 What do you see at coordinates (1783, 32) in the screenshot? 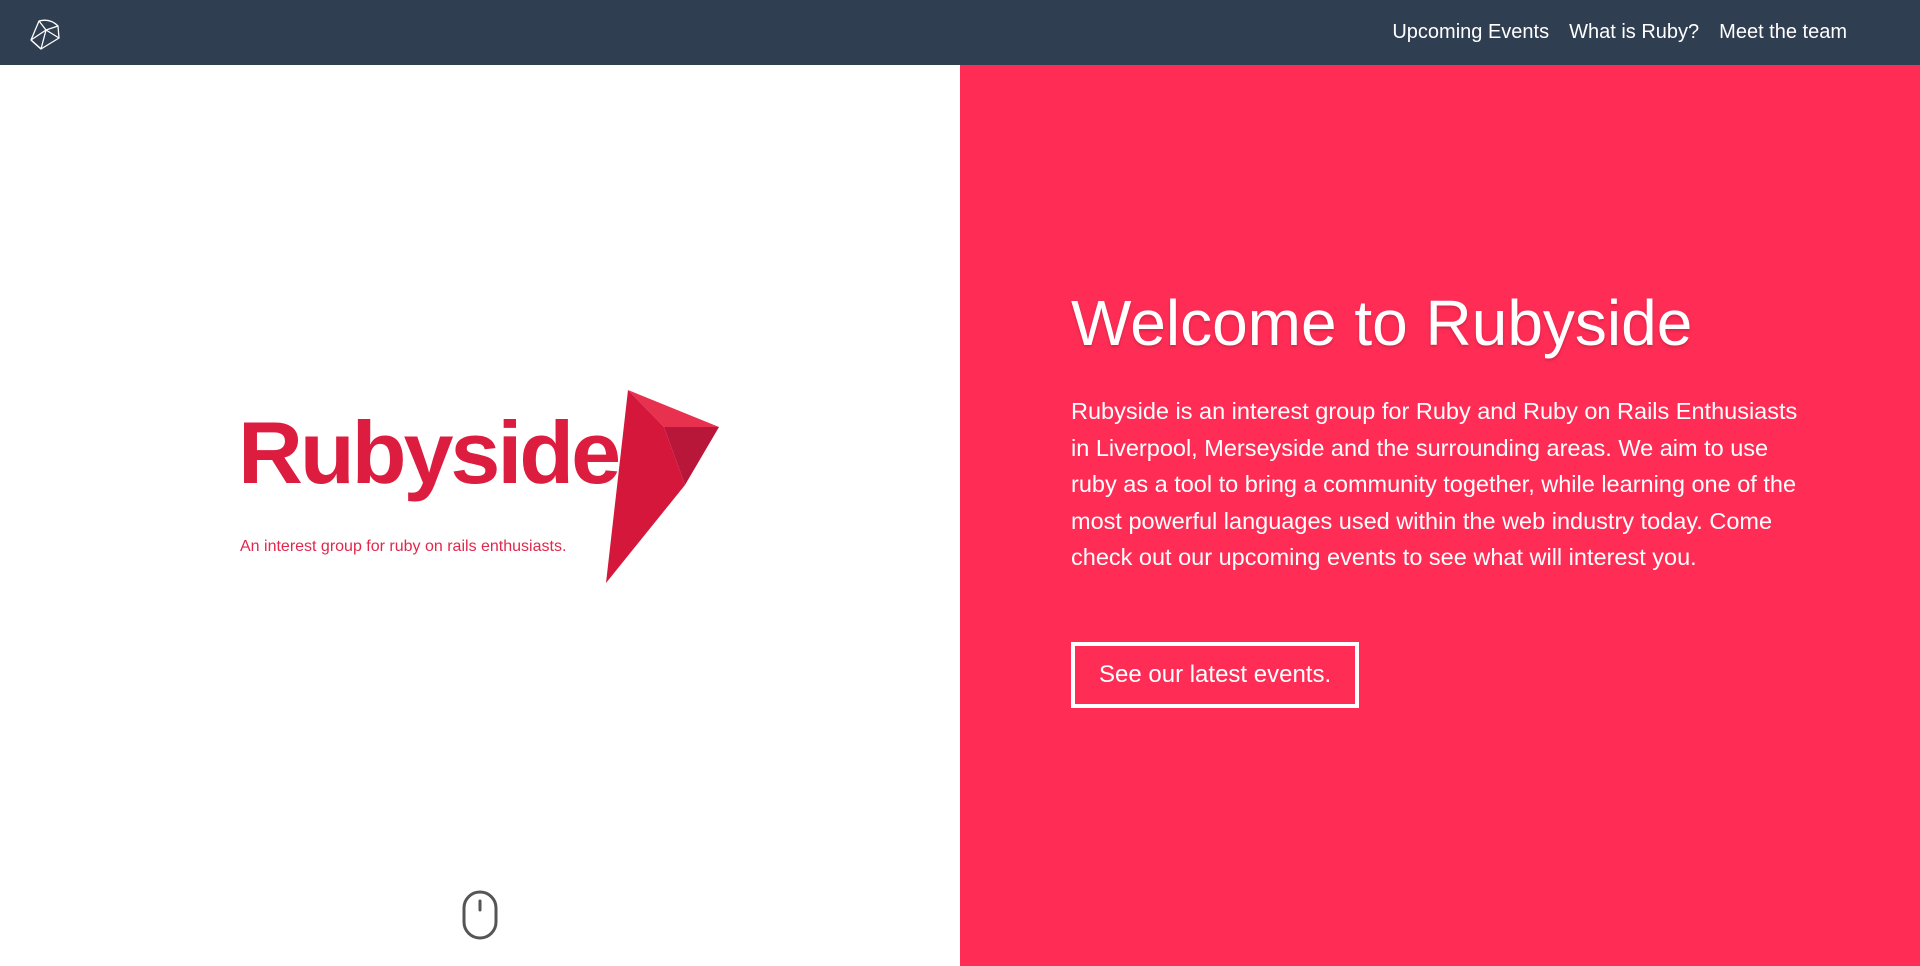
I see `nav-link-meet-the-team: Meet the team` at bounding box center [1783, 32].